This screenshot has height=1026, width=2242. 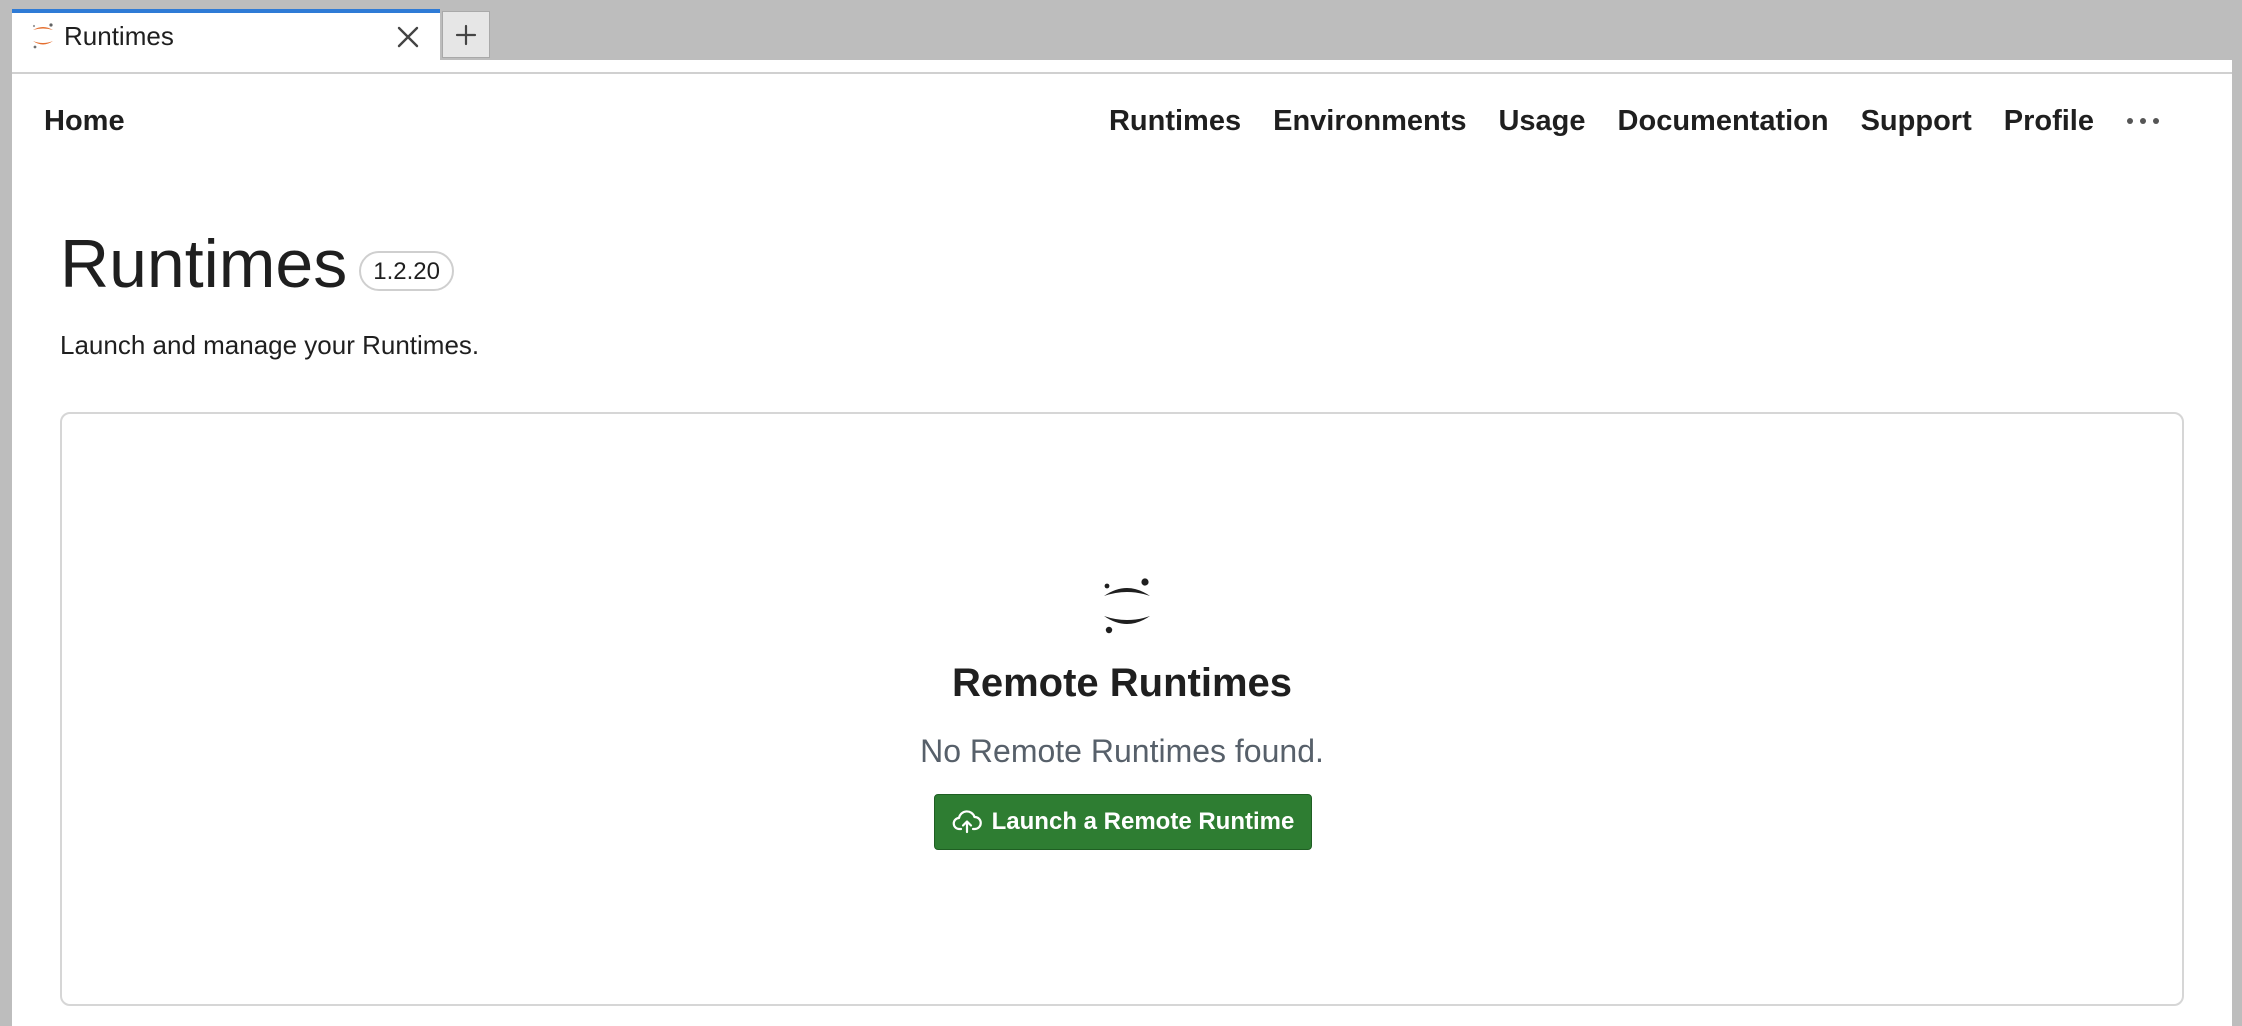 I want to click on version-badge: 1.2.20, so click(x=406, y=271).